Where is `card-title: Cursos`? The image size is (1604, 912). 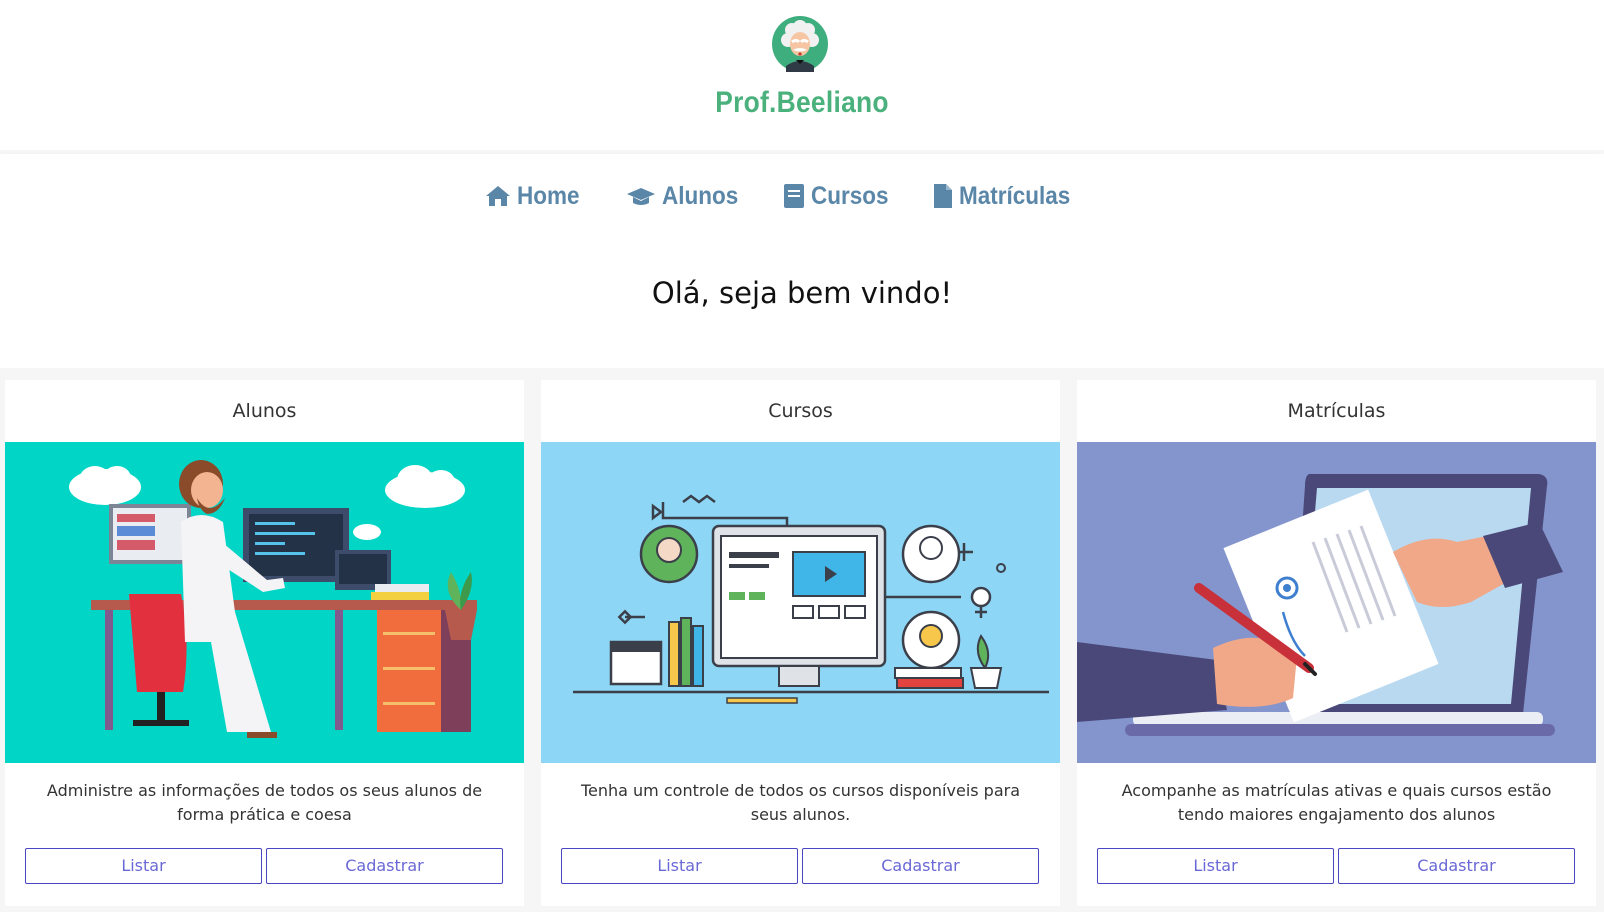 card-title: Cursos is located at coordinates (800, 411).